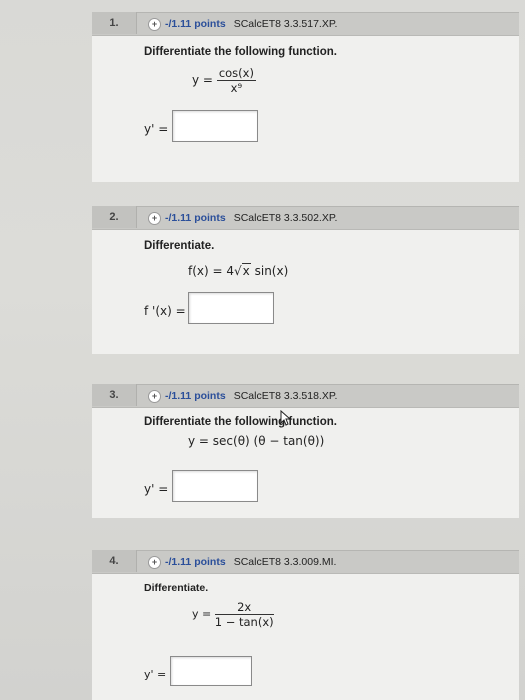 This screenshot has height=700, width=525. What do you see at coordinates (286, 418) in the screenshot?
I see `mouse-cursor-icon` at bounding box center [286, 418].